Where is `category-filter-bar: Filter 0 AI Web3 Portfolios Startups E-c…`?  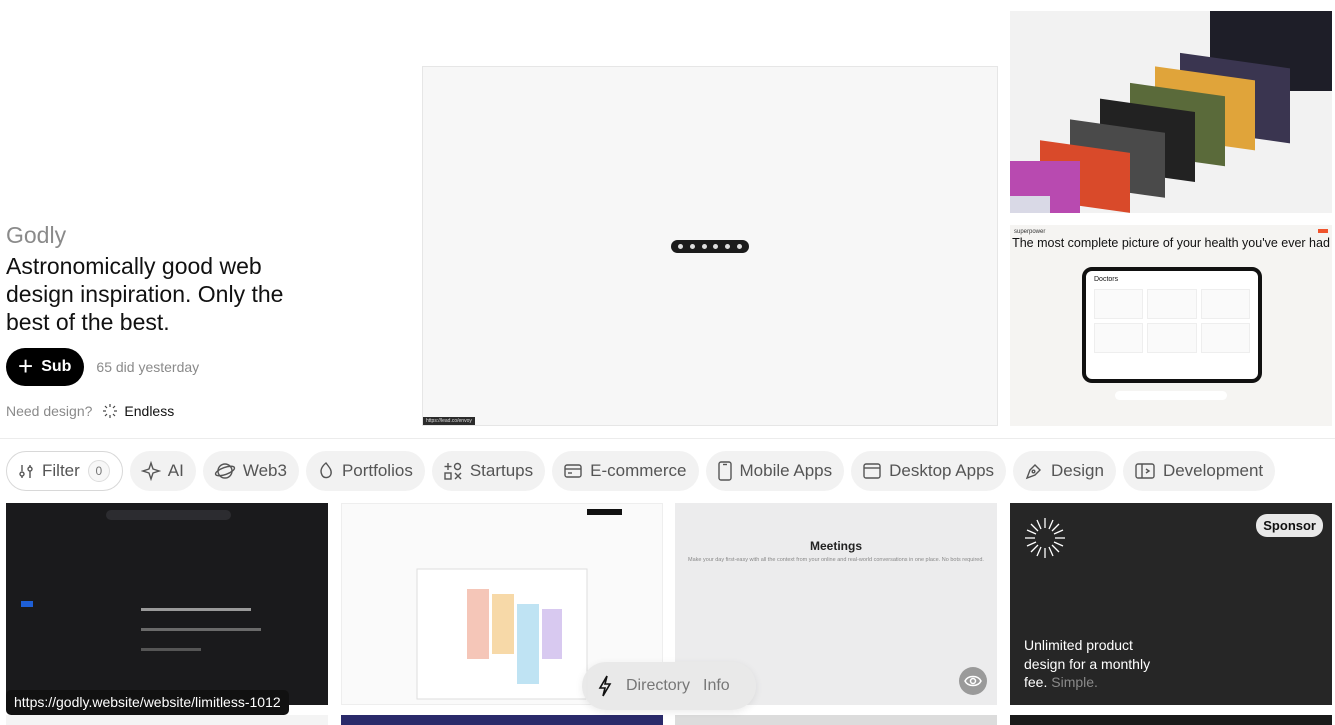 category-filter-bar: Filter 0 AI Web3 Portfolios Startups E-c… is located at coordinates (641, 471).